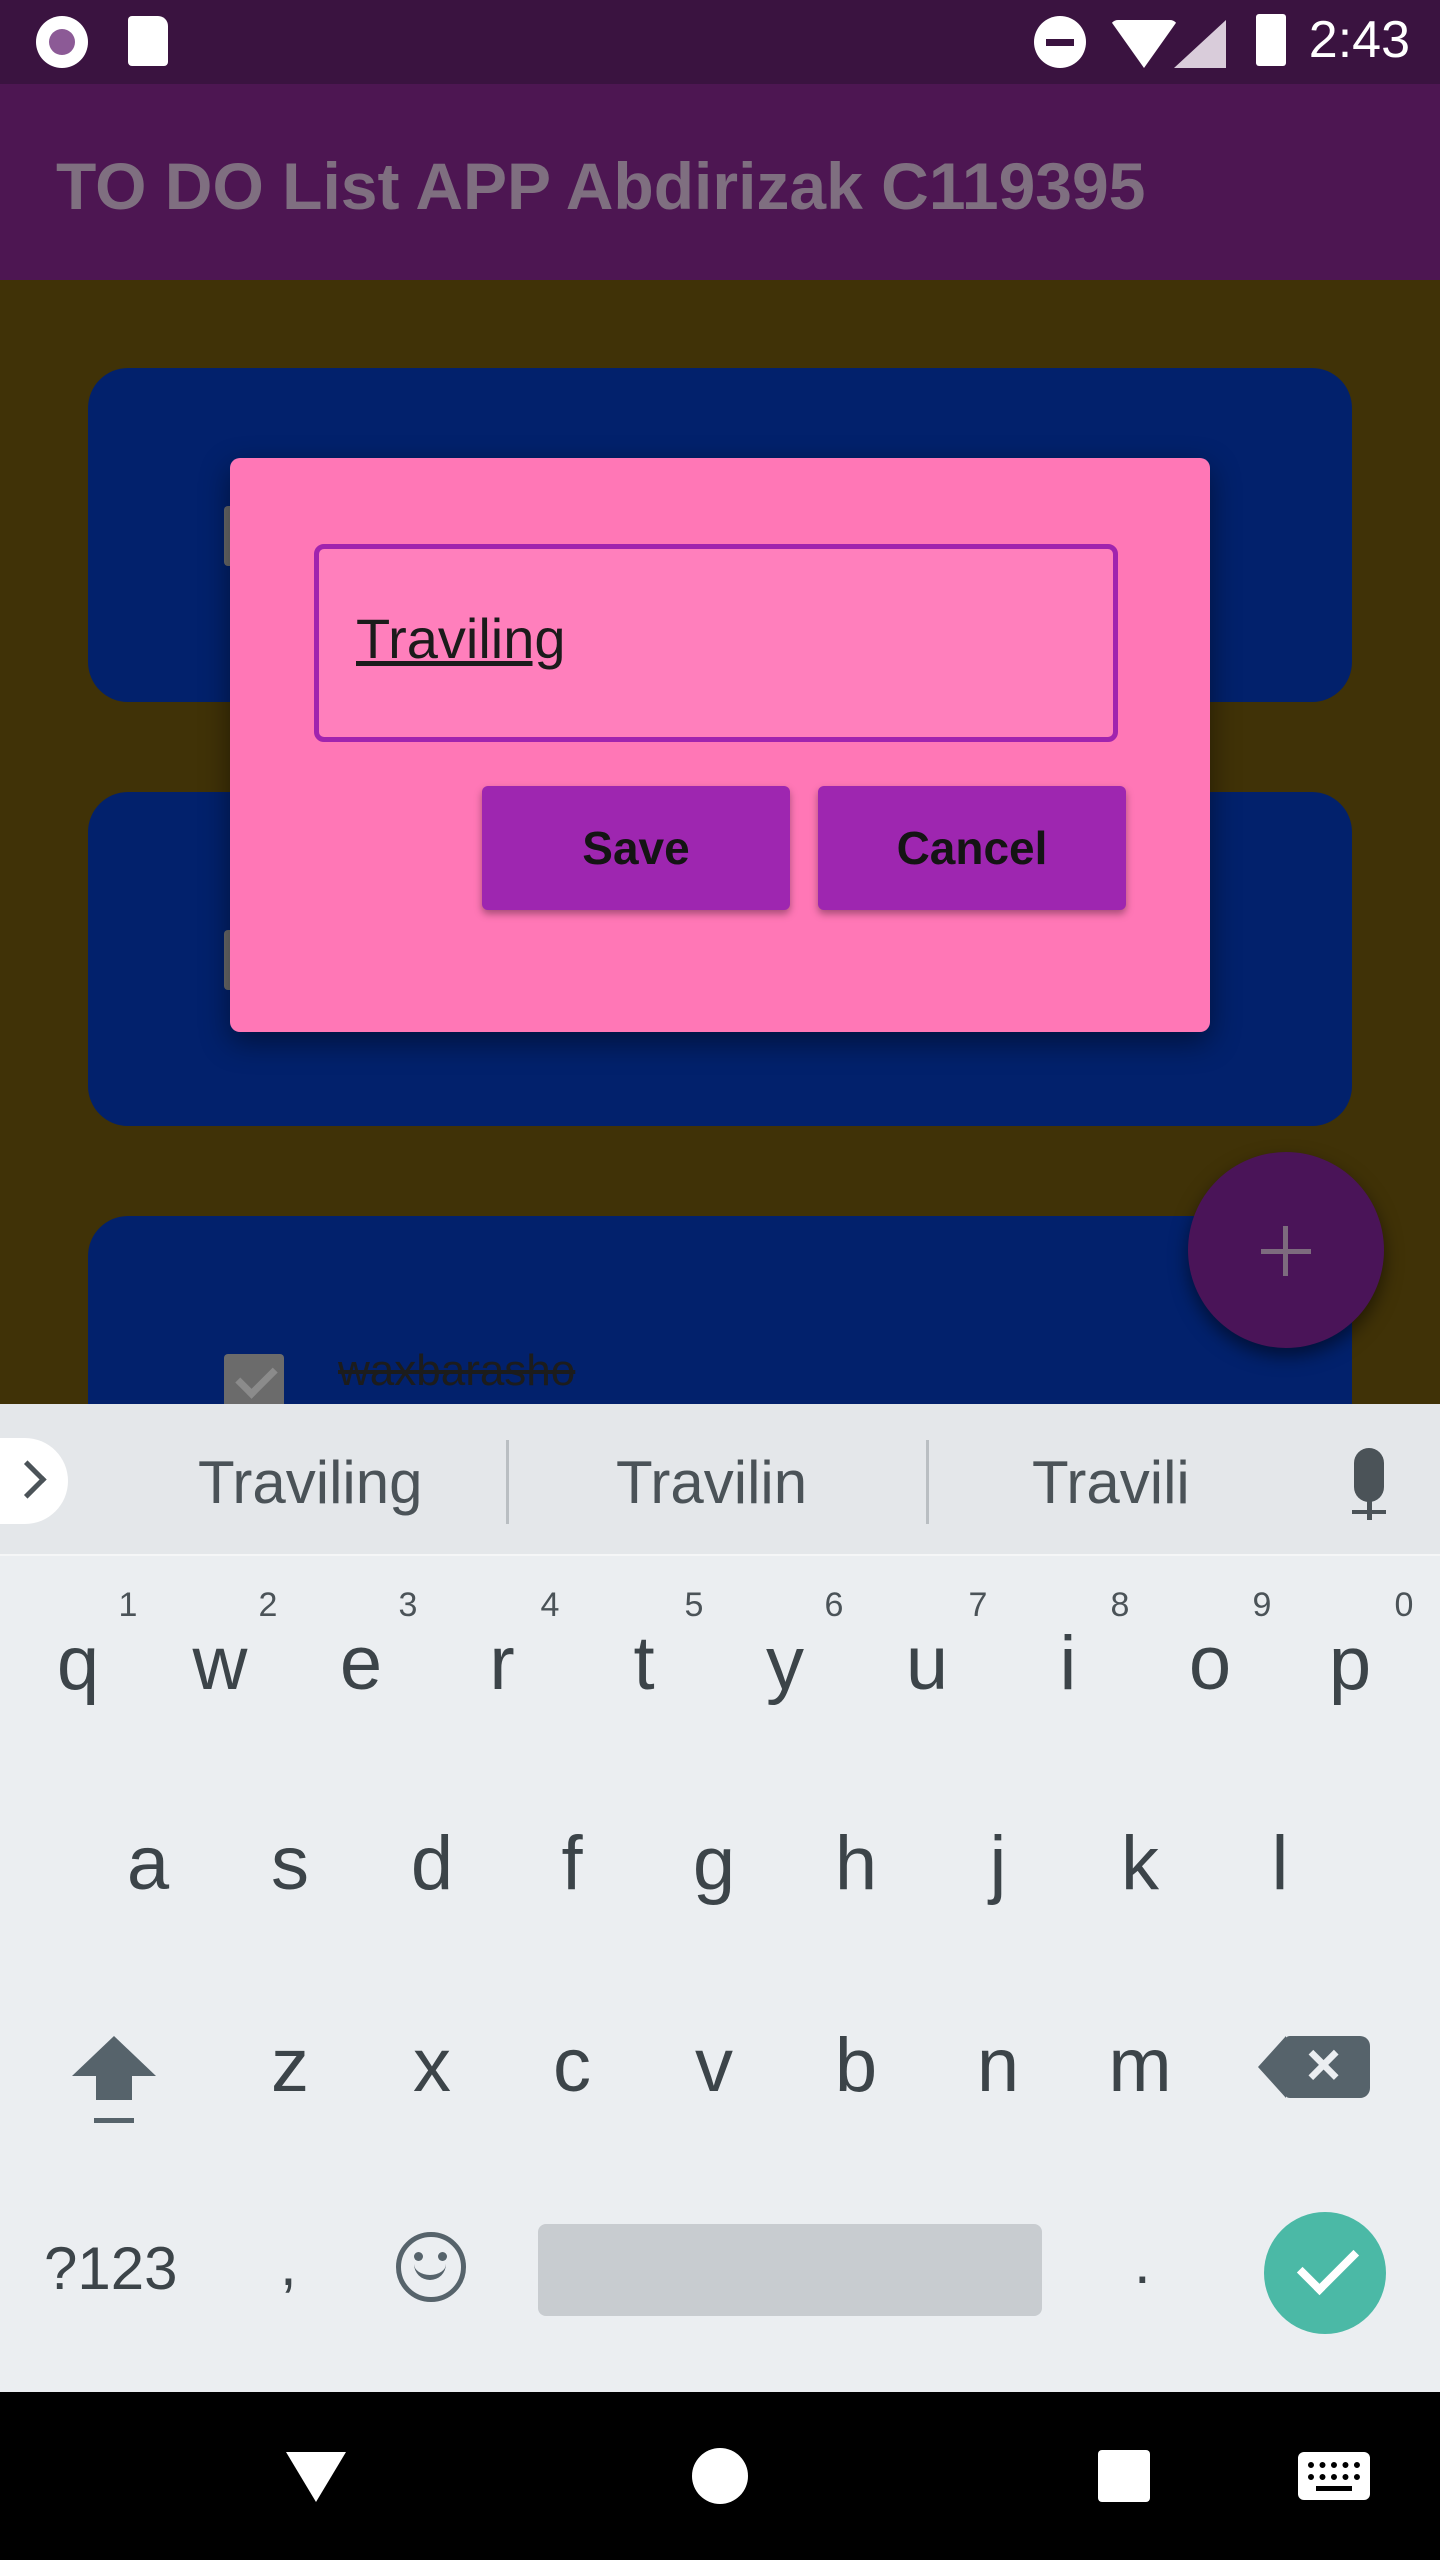 The width and height of the screenshot is (1440, 2560). What do you see at coordinates (1334, 2476) in the screenshot?
I see `keyboard-switch-icon` at bounding box center [1334, 2476].